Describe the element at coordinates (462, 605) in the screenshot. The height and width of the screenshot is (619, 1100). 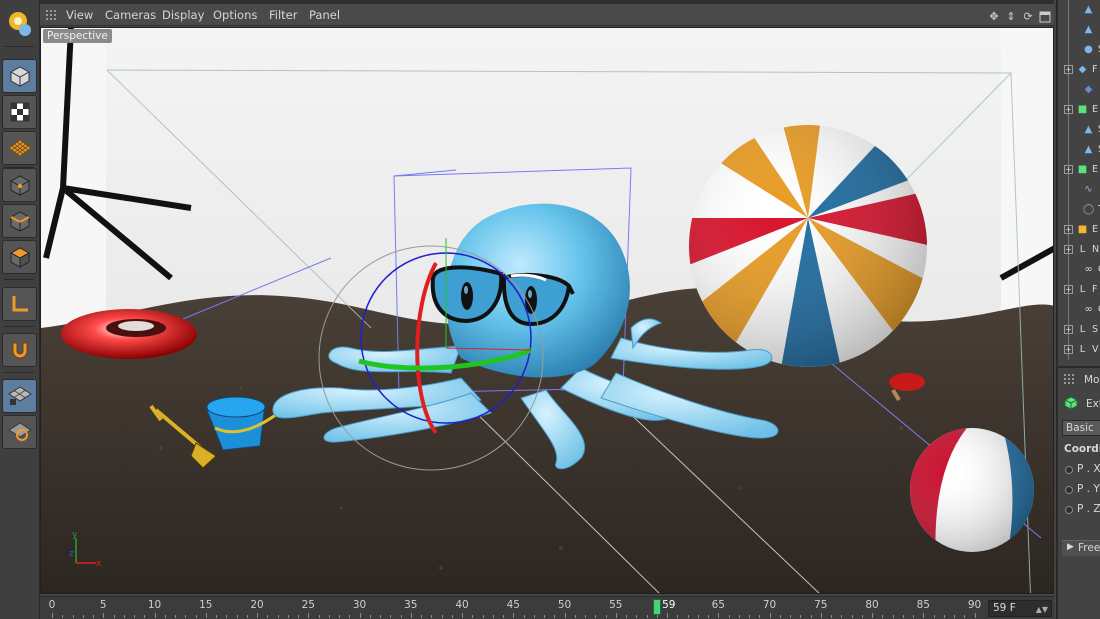
I see `timeline-tick-label: 40` at that location.